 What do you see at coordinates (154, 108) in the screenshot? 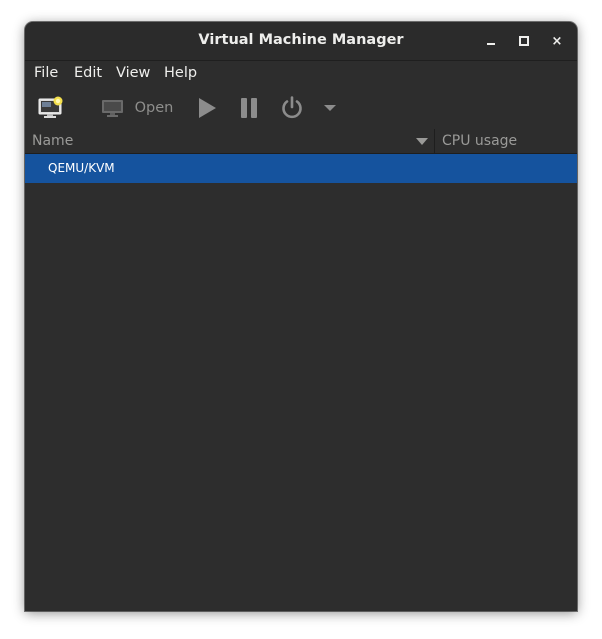
I see `open-label: Open` at bounding box center [154, 108].